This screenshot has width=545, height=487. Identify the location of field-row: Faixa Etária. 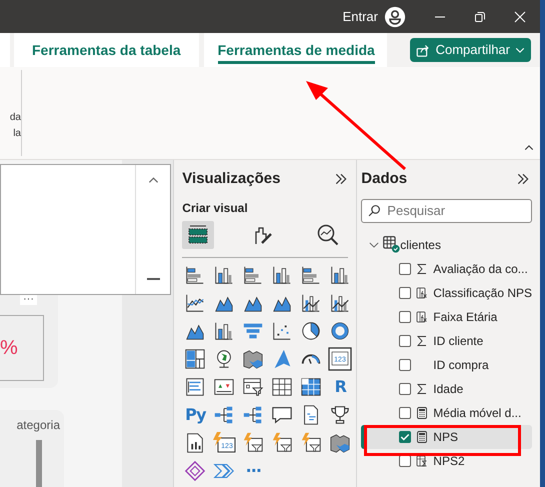
(446, 316).